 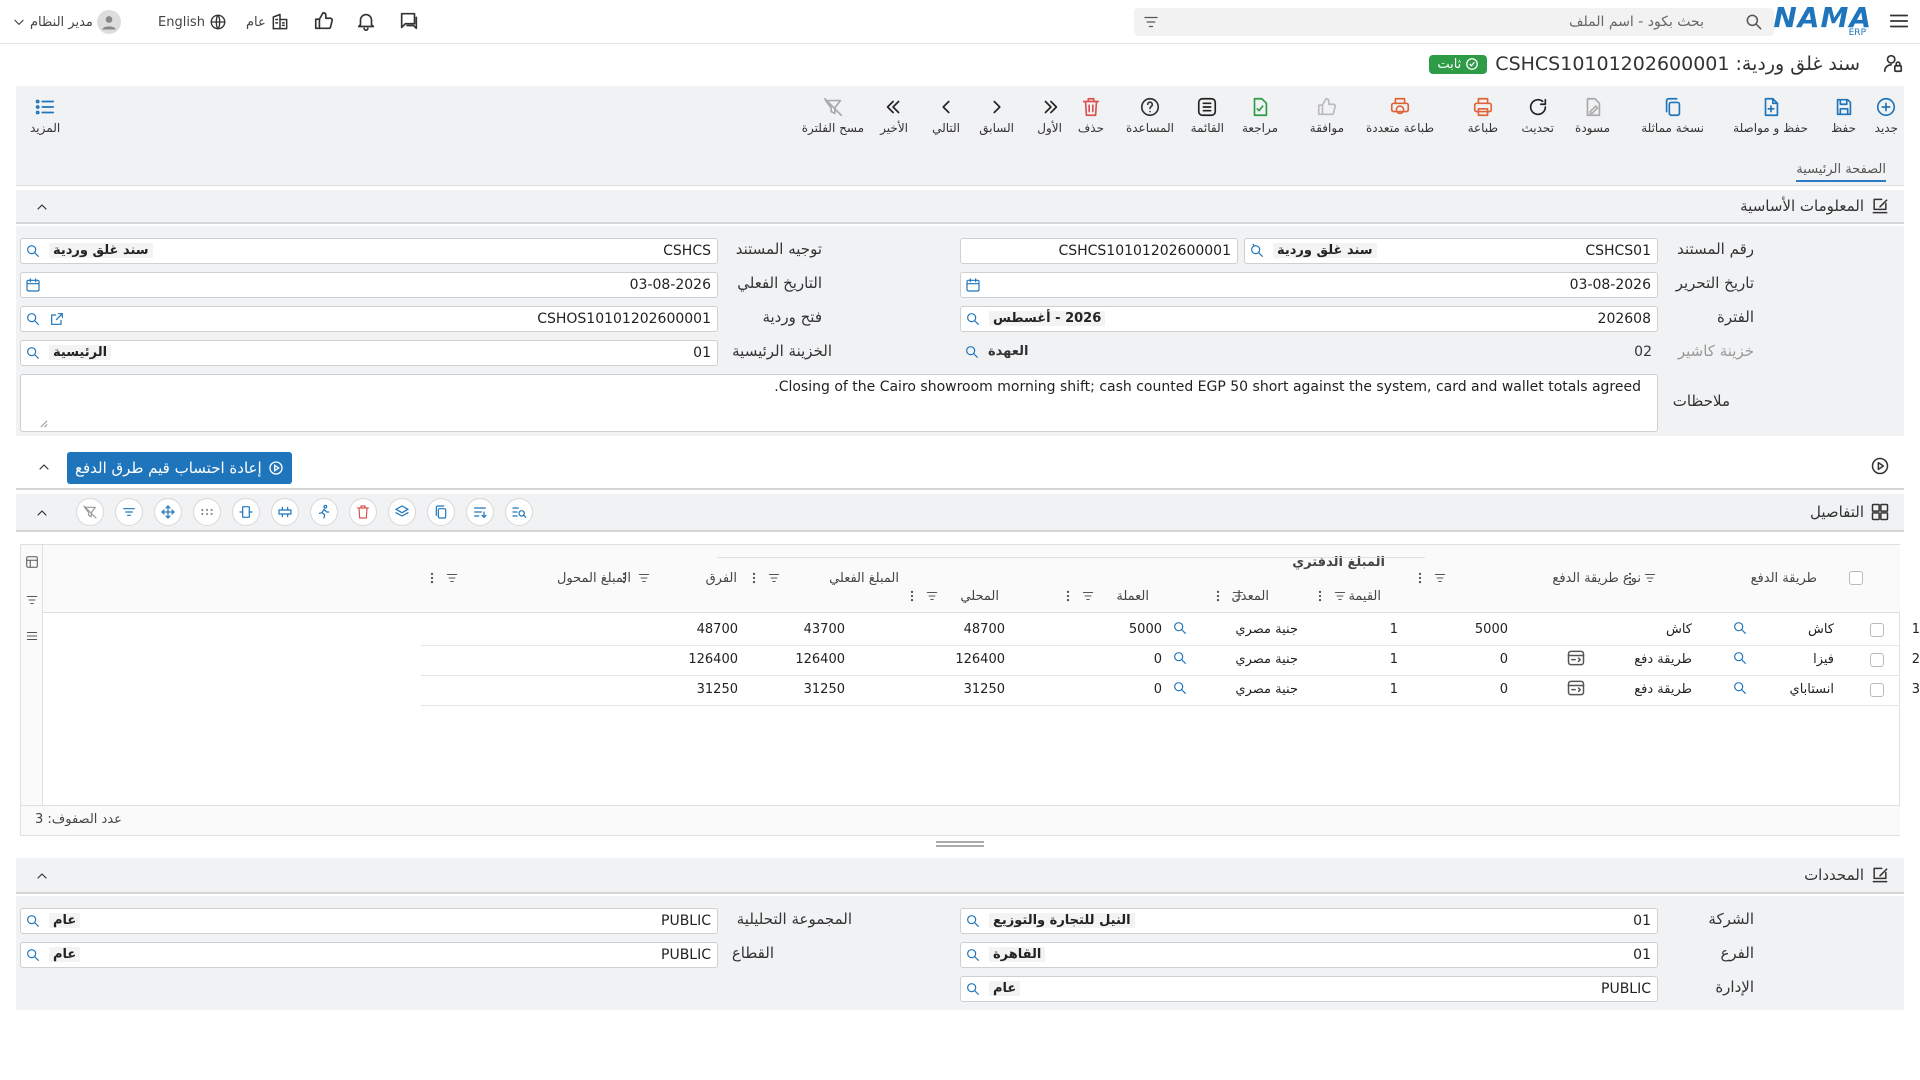 What do you see at coordinates (45, 115) in the screenshot?
I see `more-button: المزيد` at bounding box center [45, 115].